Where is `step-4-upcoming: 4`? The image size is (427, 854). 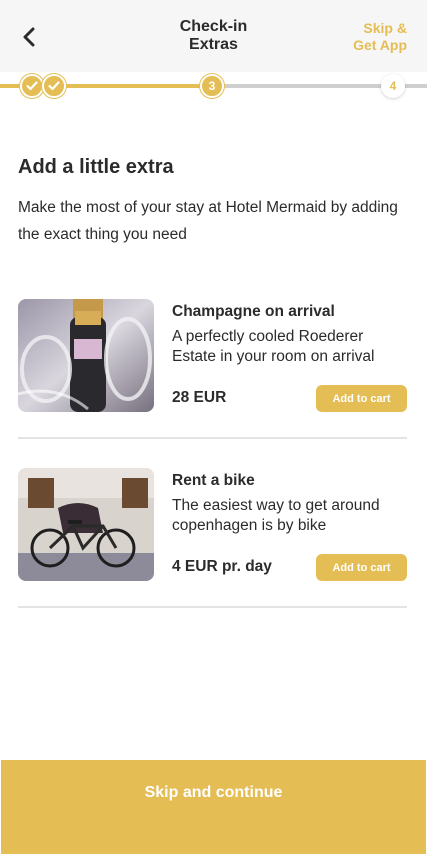 step-4-upcoming: 4 is located at coordinates (393, 86).